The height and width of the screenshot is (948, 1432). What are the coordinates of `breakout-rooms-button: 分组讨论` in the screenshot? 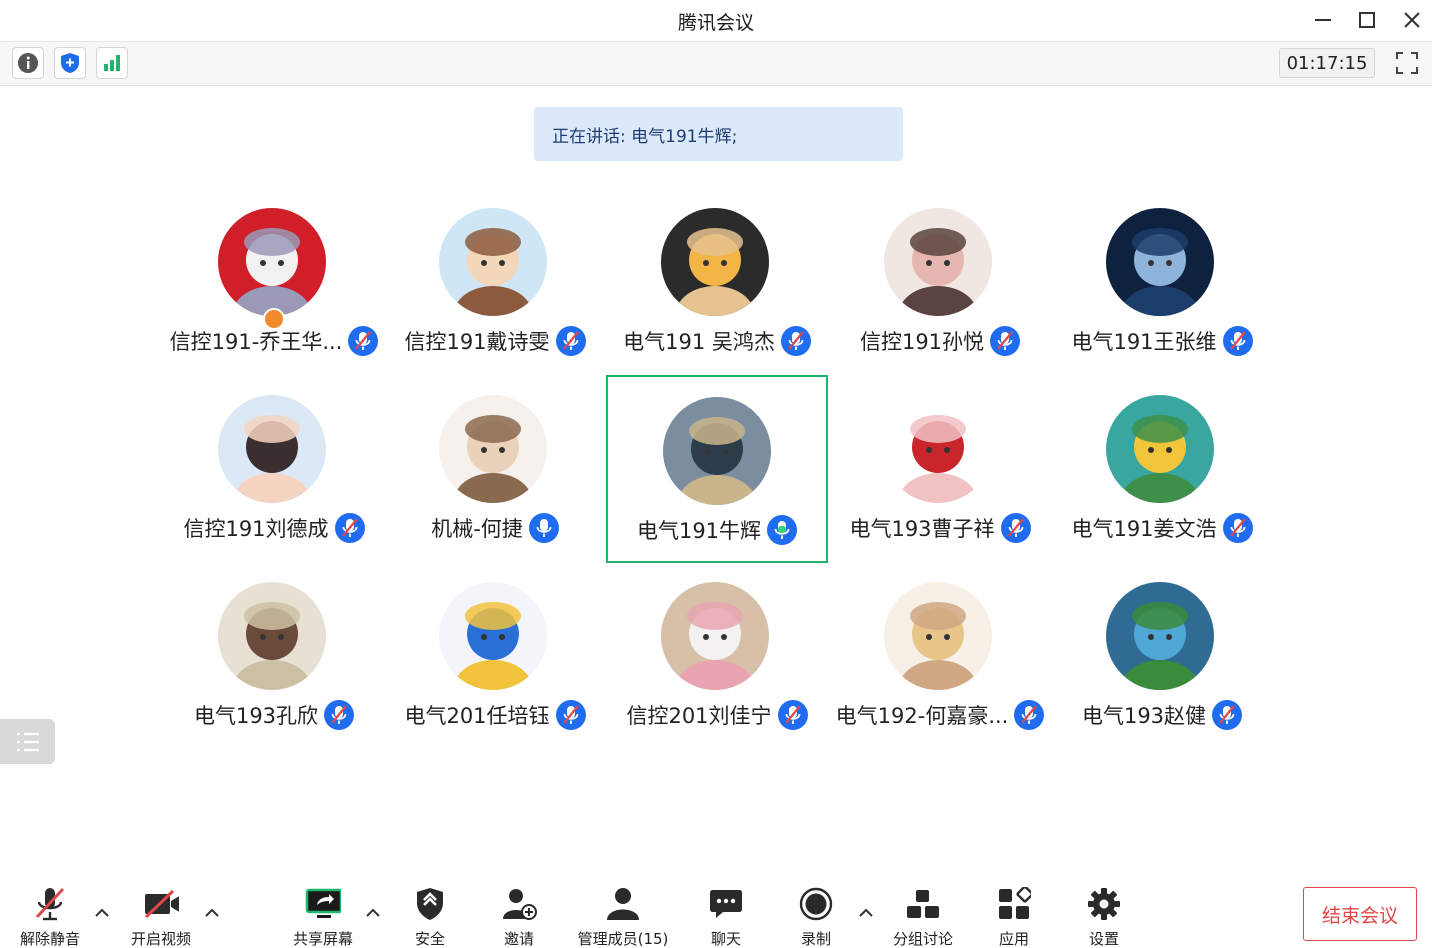 It's located at (923, 917).